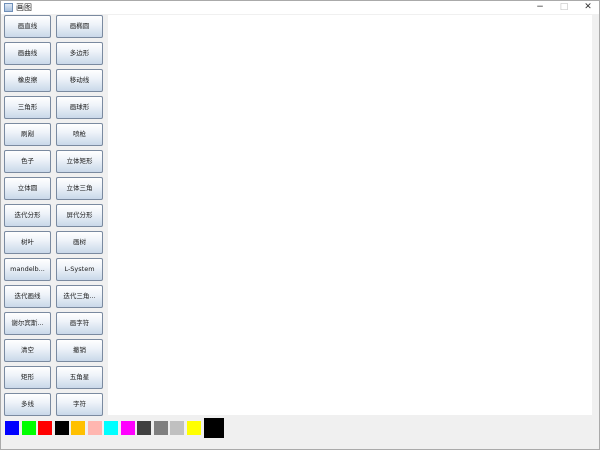  What do you see at coordinates (79, 161) in the screenshot?
I see `tool-button: 立体矩形` at bounding box center [79, 161].